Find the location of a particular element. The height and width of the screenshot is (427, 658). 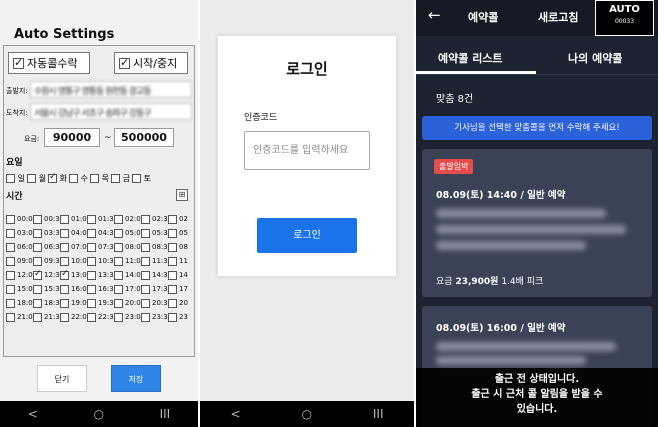

time-checkbox: 13:30 is located at coordinates (102, 275).